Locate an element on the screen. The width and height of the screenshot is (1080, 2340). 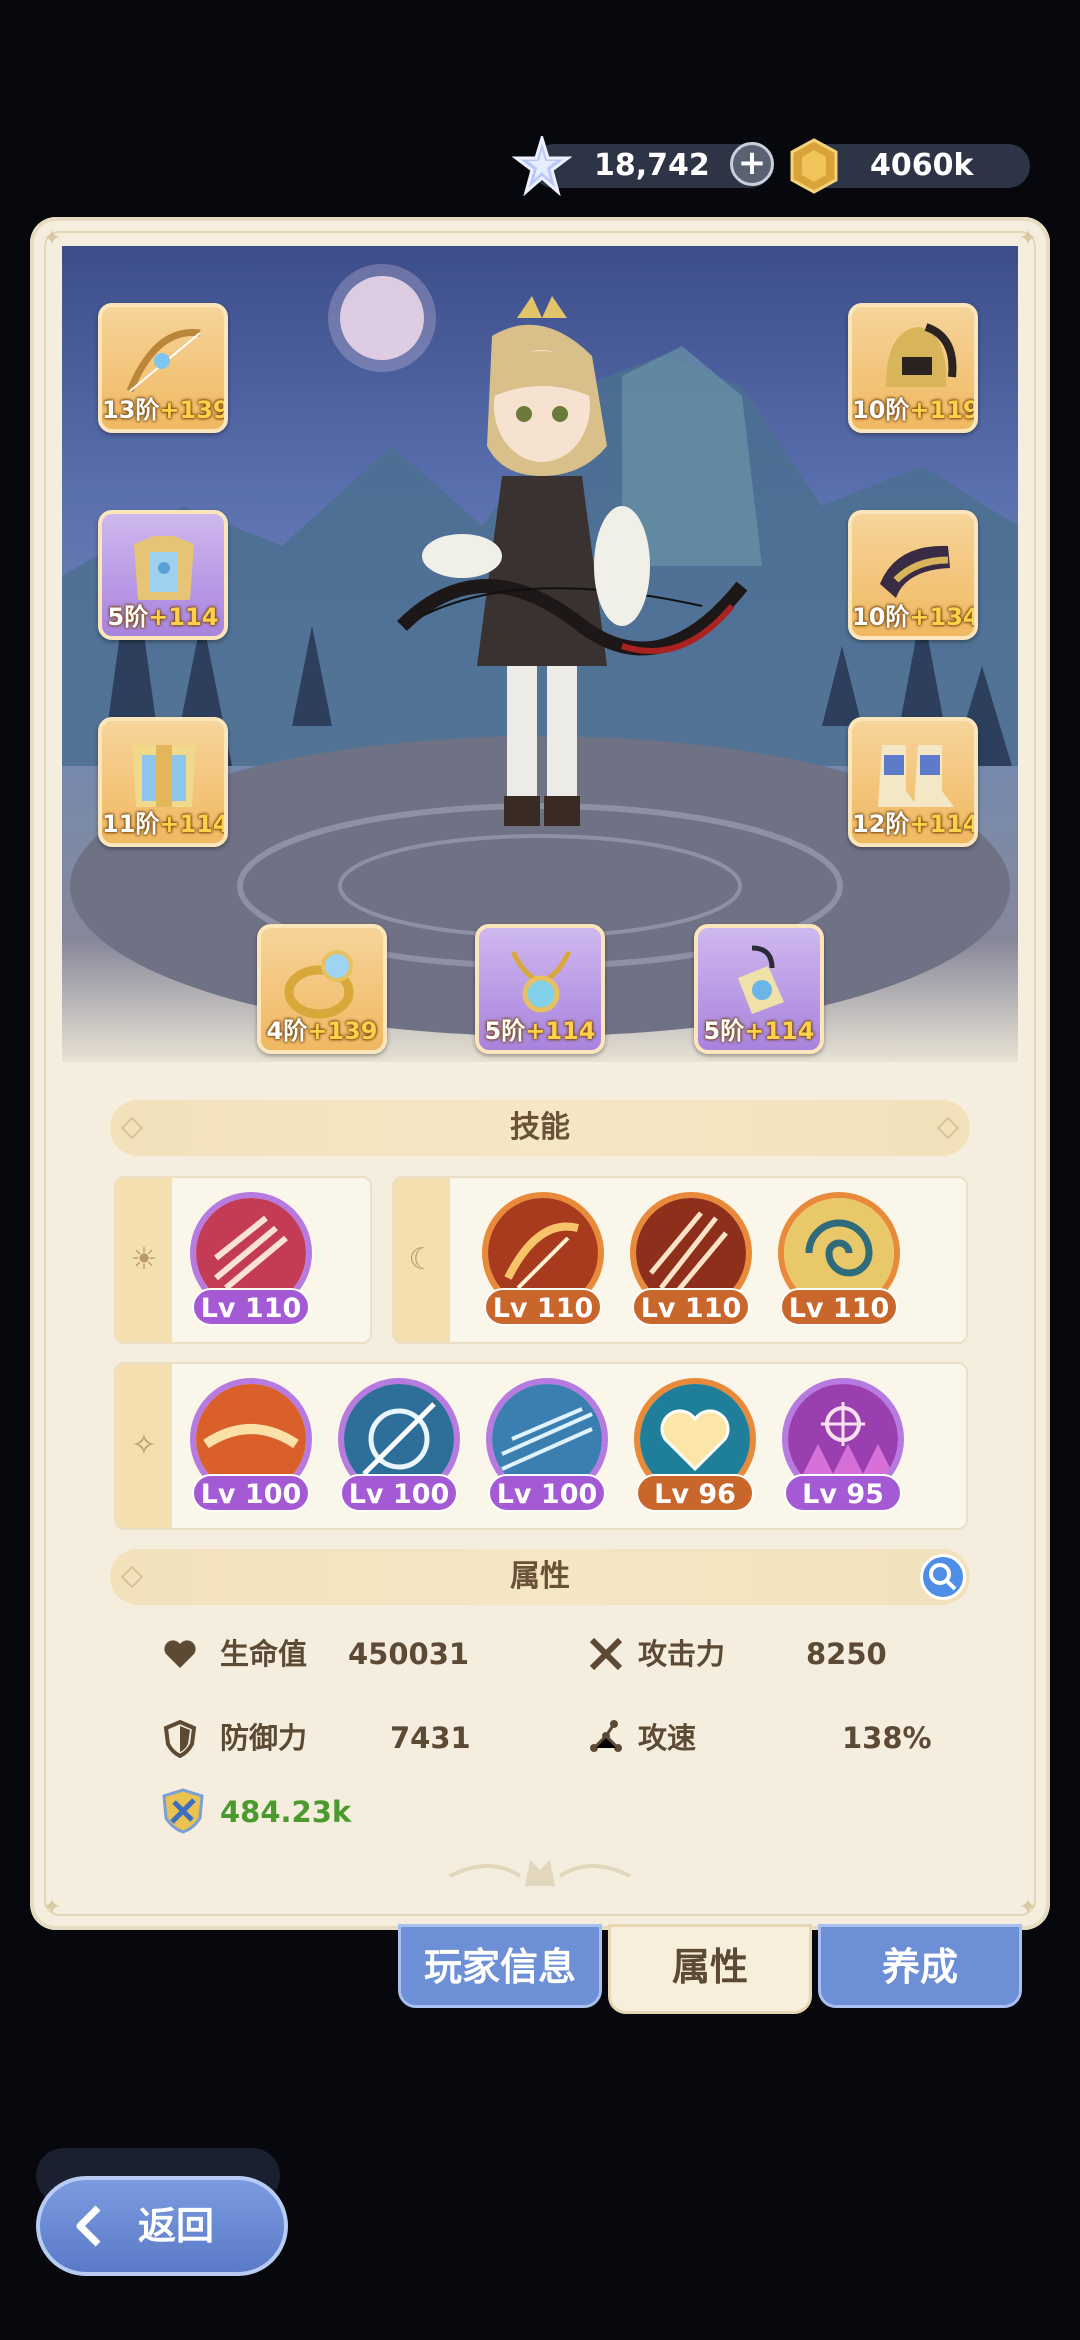
gem-star-icon is located at coordinates (542, 166).